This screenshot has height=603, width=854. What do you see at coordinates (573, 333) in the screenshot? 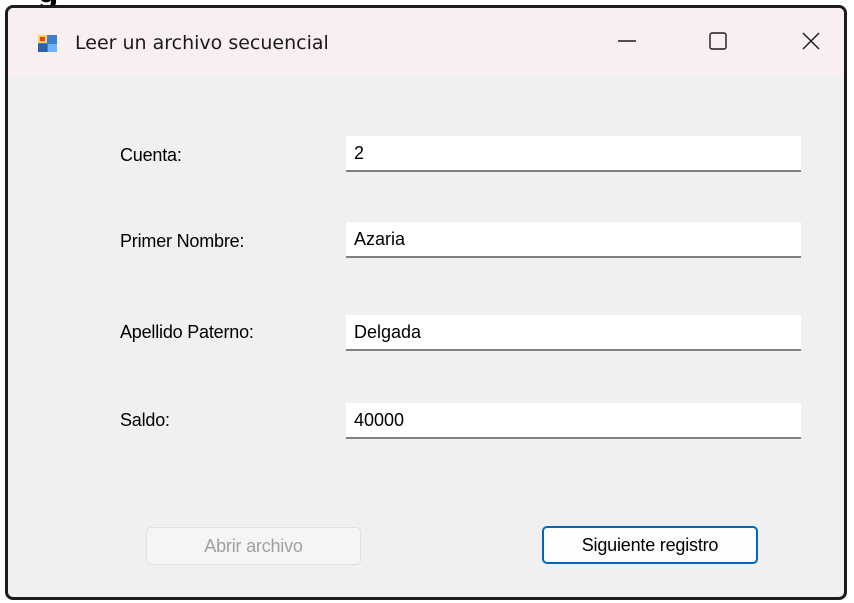
I see `last-name-input` at bounding box center [573, 333].